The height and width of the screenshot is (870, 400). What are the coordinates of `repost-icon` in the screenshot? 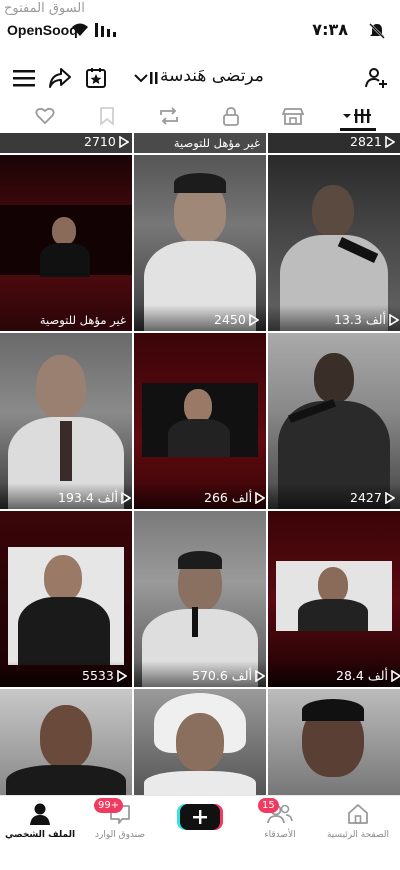 It's located at (169, 116).